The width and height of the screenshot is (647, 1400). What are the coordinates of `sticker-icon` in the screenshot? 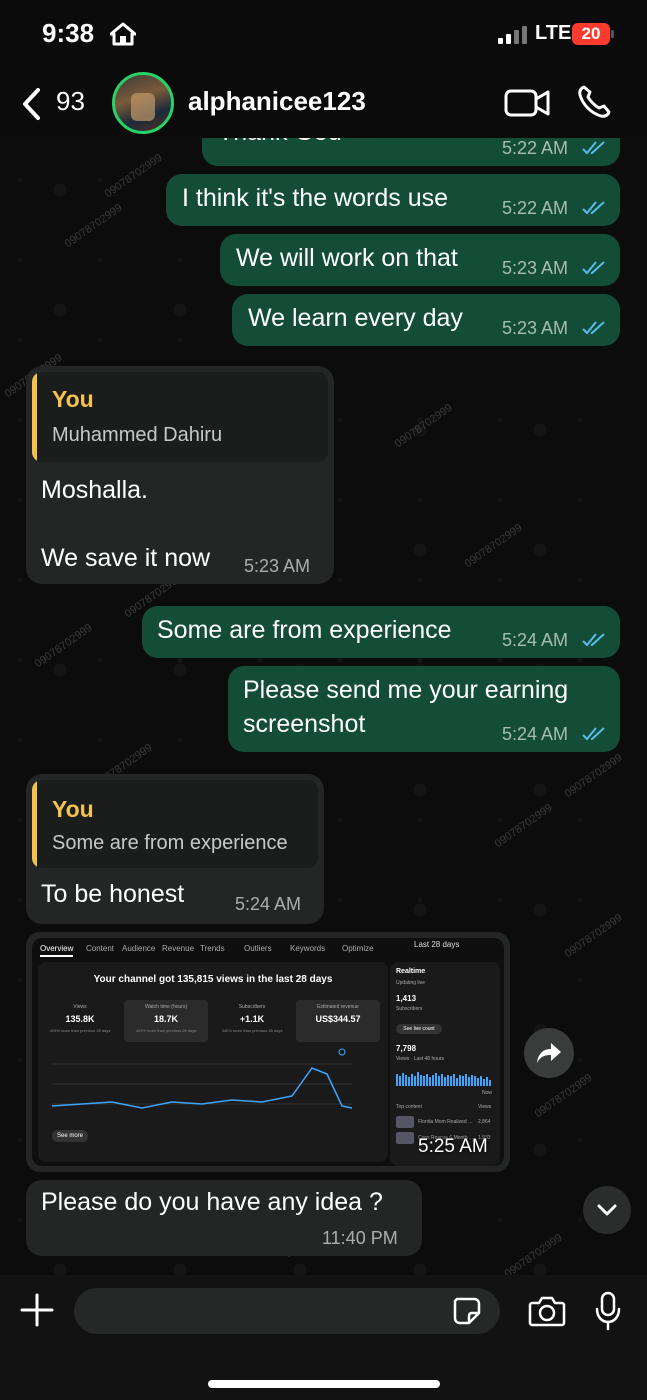 It's located at (467, 1311).